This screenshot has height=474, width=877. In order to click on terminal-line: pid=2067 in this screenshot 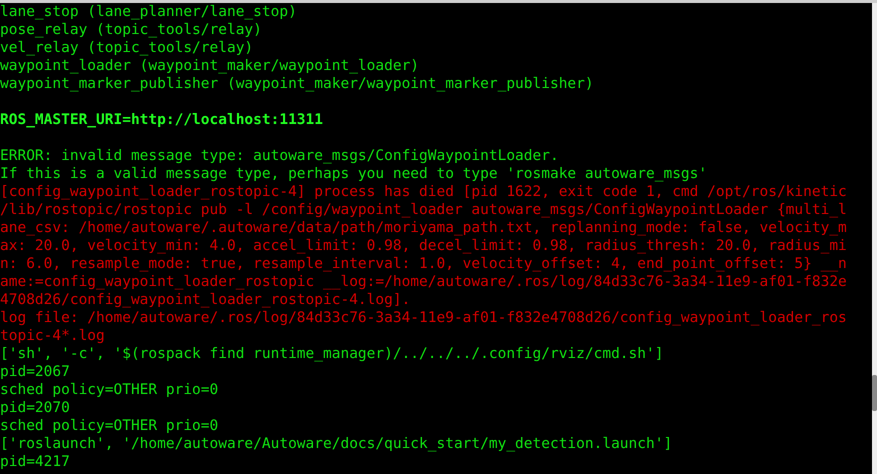, I will do `click(35, 372)`.